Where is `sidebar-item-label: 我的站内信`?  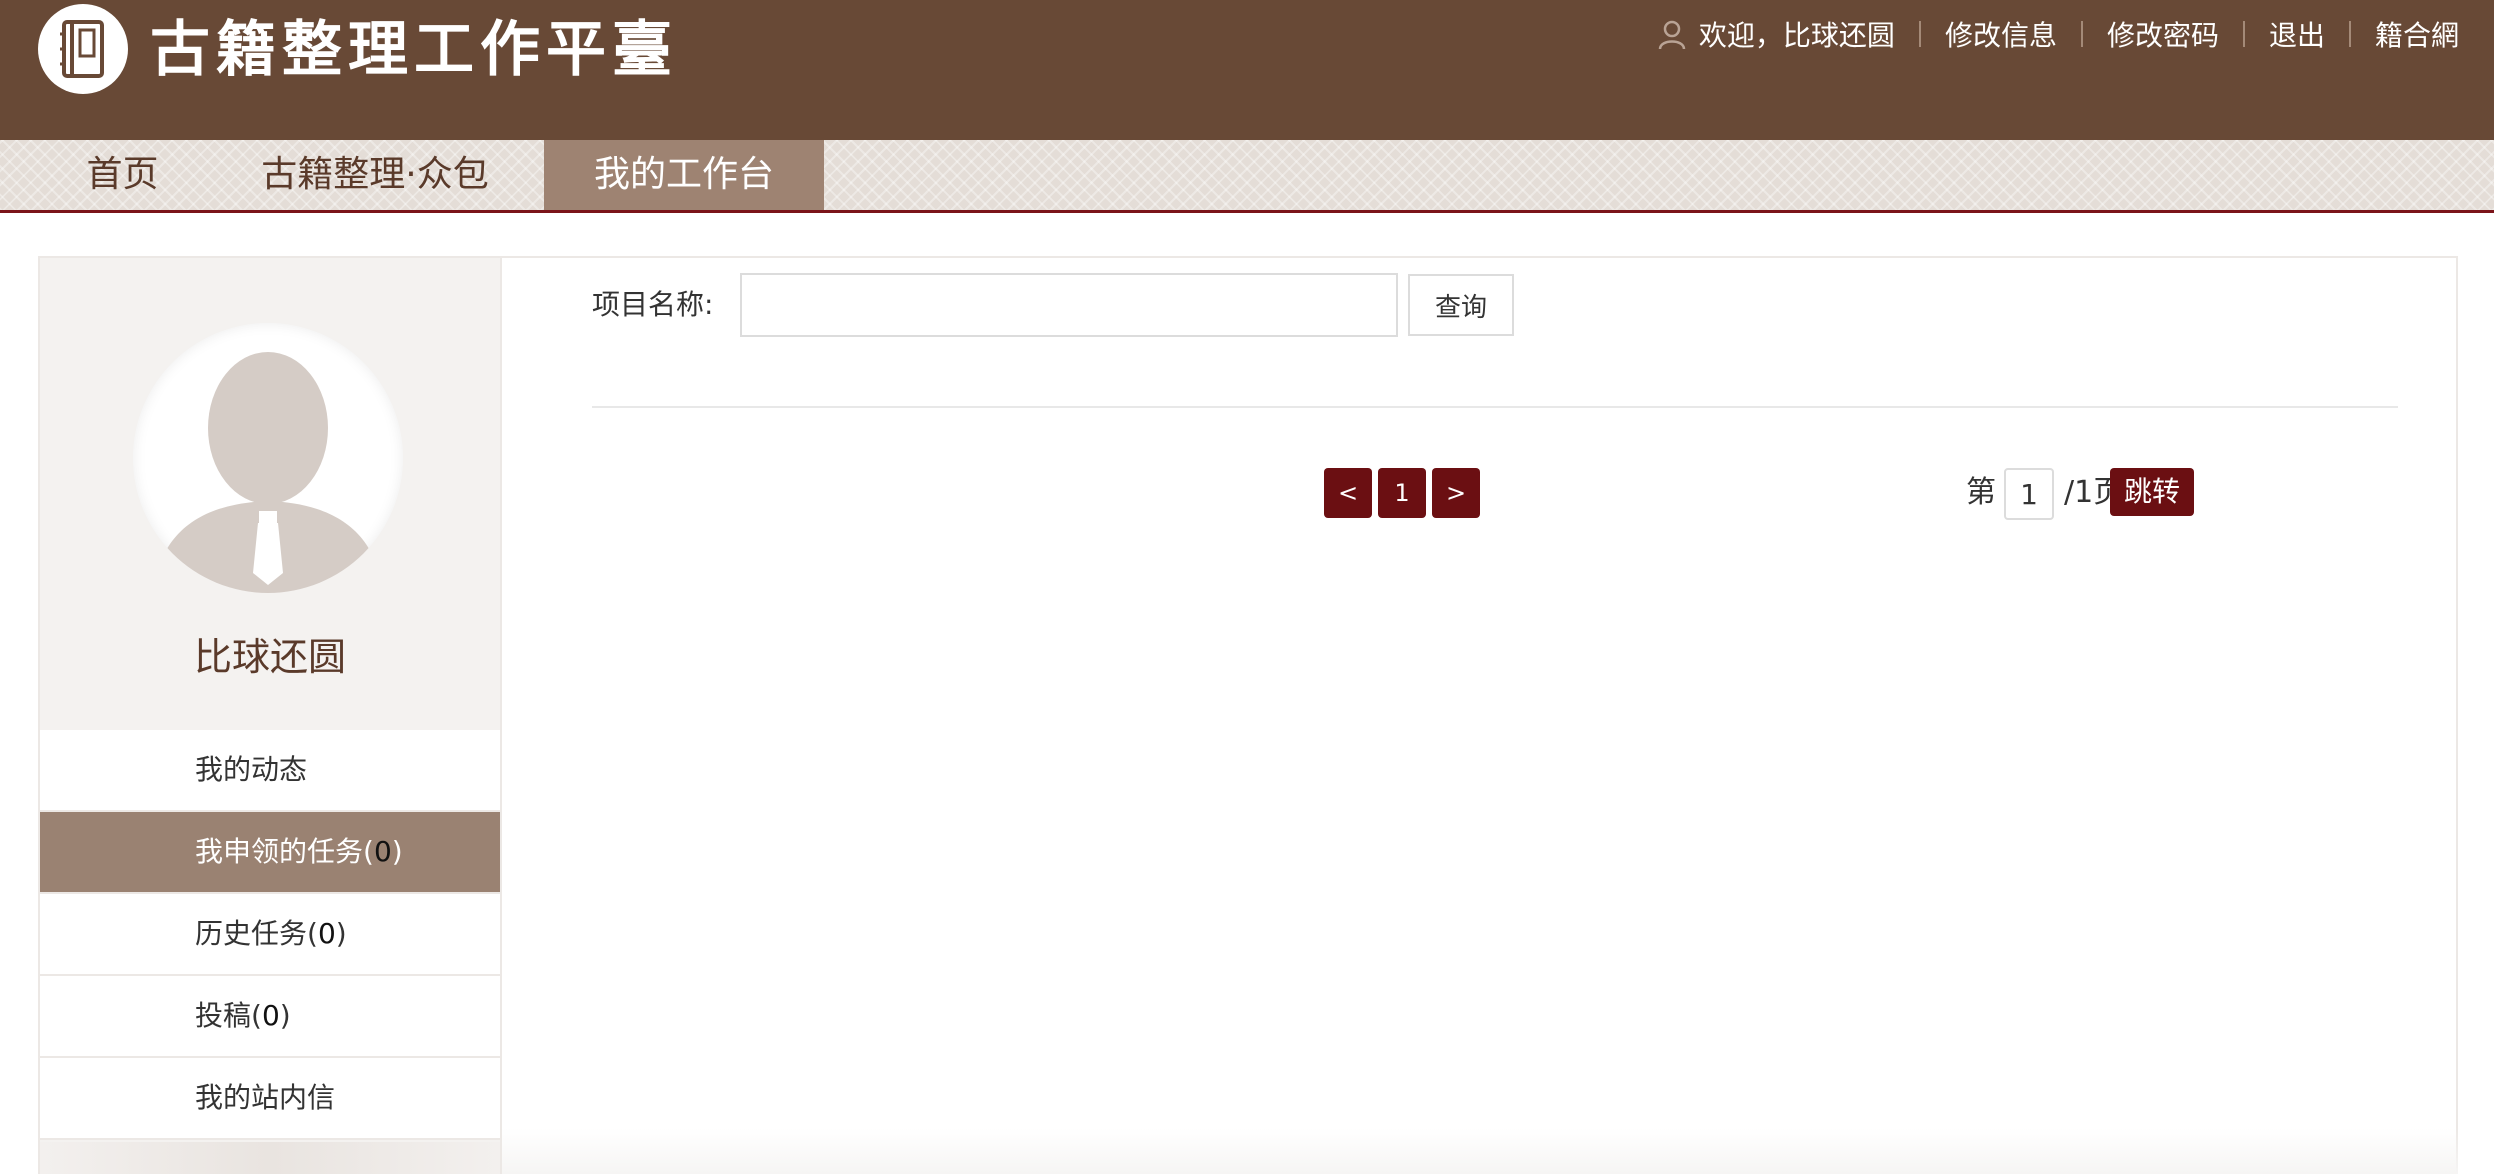 sidebar-item-label: 我的站内信 is located at coordinates (265, 1097).